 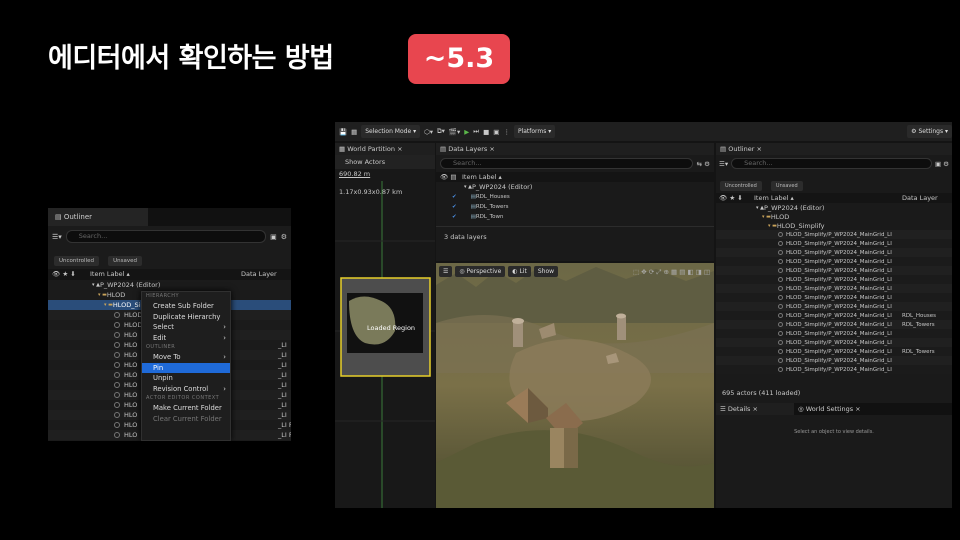 What do you see at coordinates (98, 217) in the screenshot?
I see `outliner-tab: ▤ Outliner` at bounding box center [98, 217].